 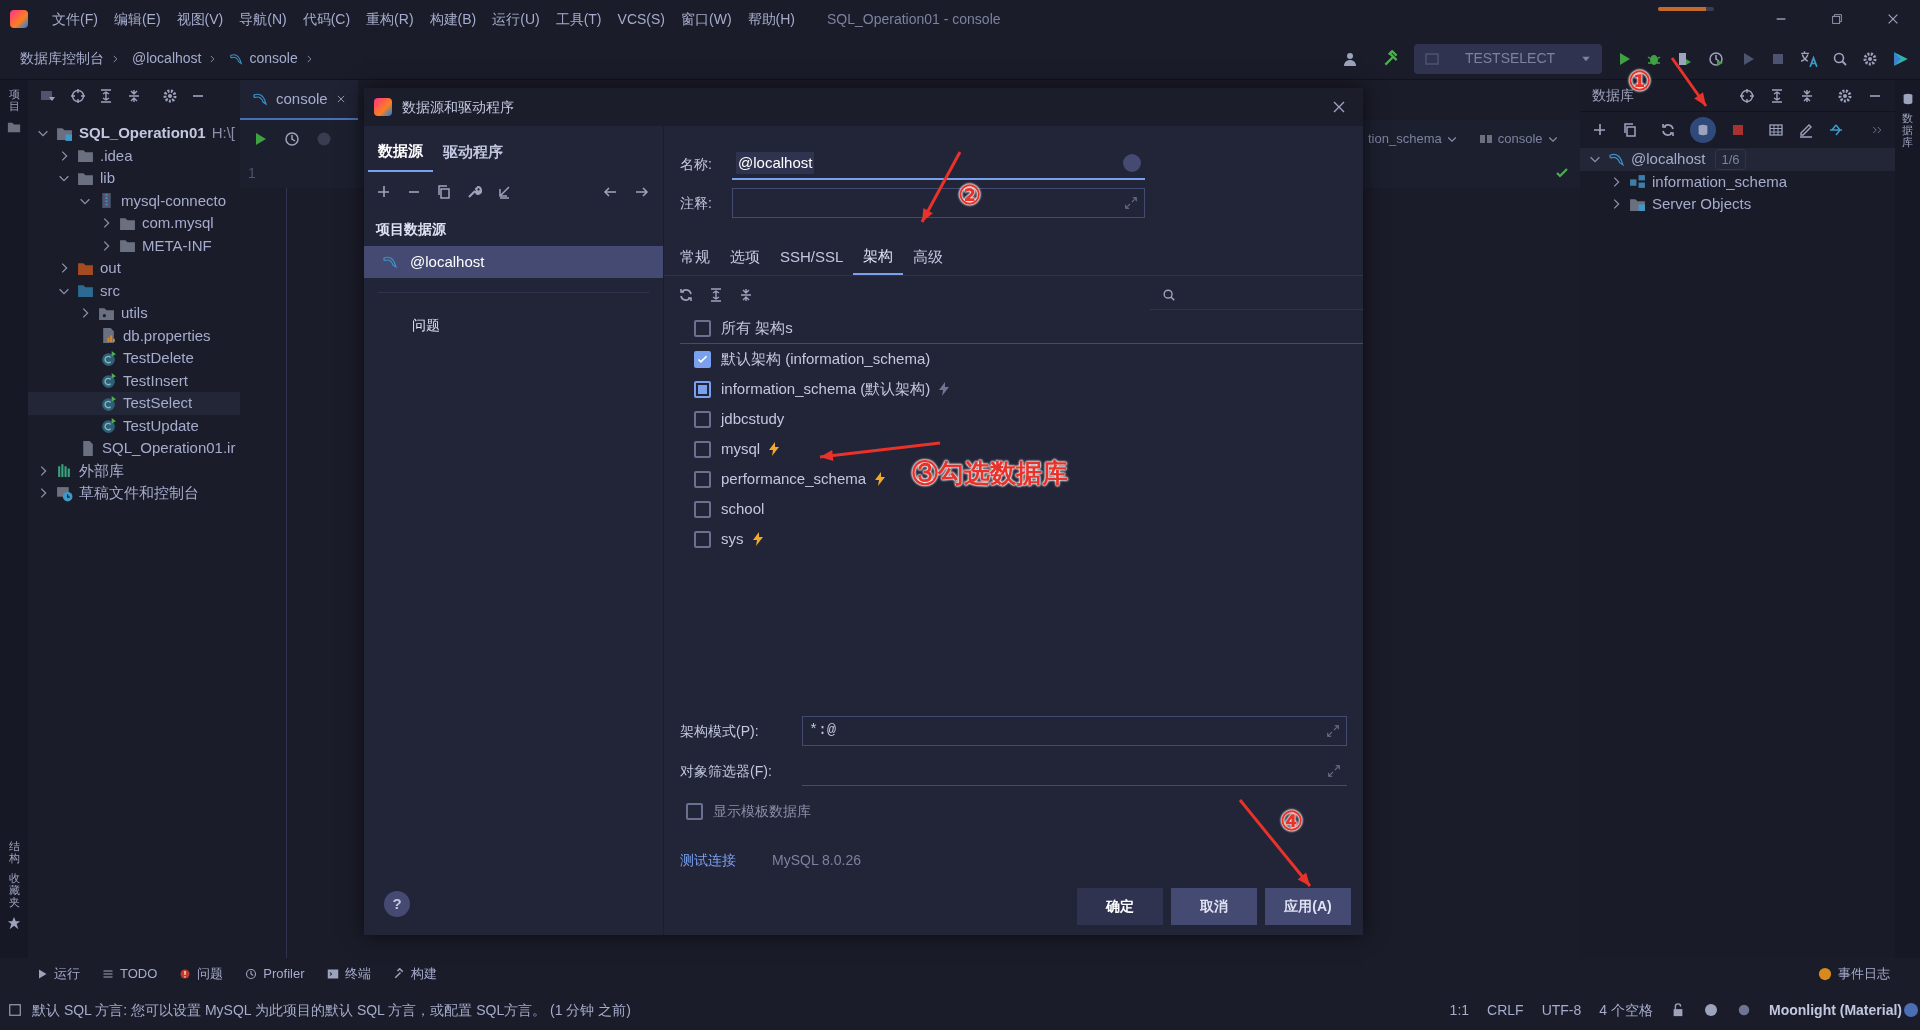 I want to click on menu-item: 视图(V), so click(x=200, y=19).